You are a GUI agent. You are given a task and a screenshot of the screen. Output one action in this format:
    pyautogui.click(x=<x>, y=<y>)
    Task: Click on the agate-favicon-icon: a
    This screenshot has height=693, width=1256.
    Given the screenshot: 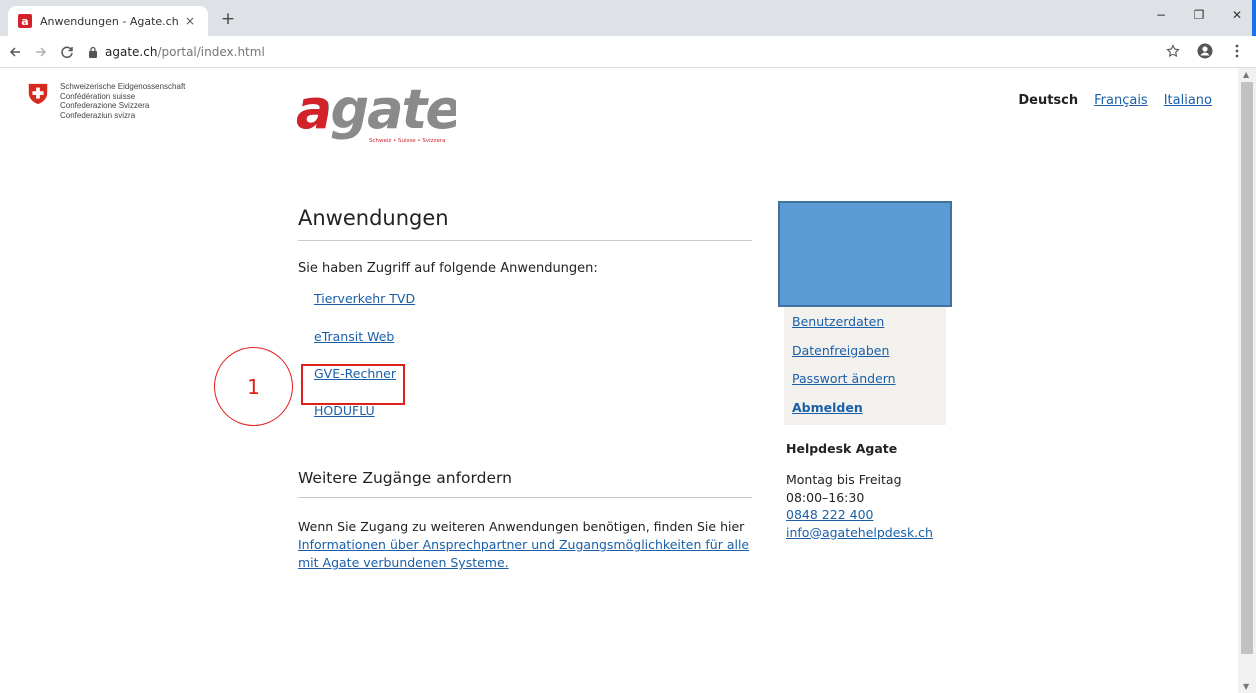 What is the action you would take?
    pyautogui.click(x=25, y=21)
    